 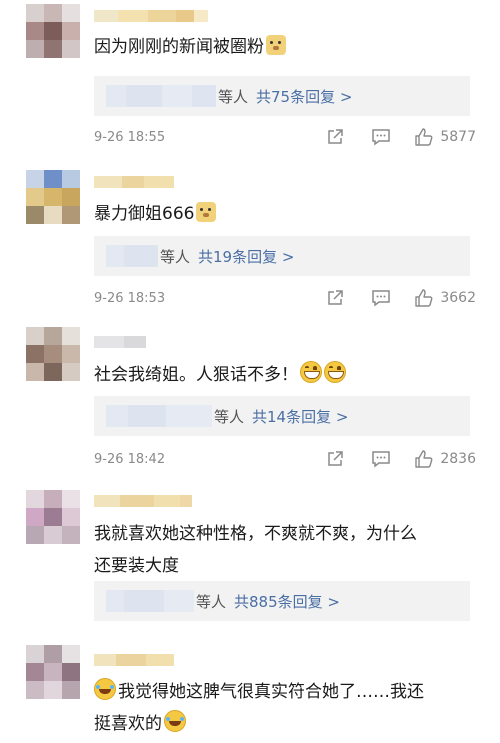 What do you see at coordinates (285, 459) in the screenshot?
I see `comment-meta: 9-26 18:42 2836` at bounding box center [285, 459].